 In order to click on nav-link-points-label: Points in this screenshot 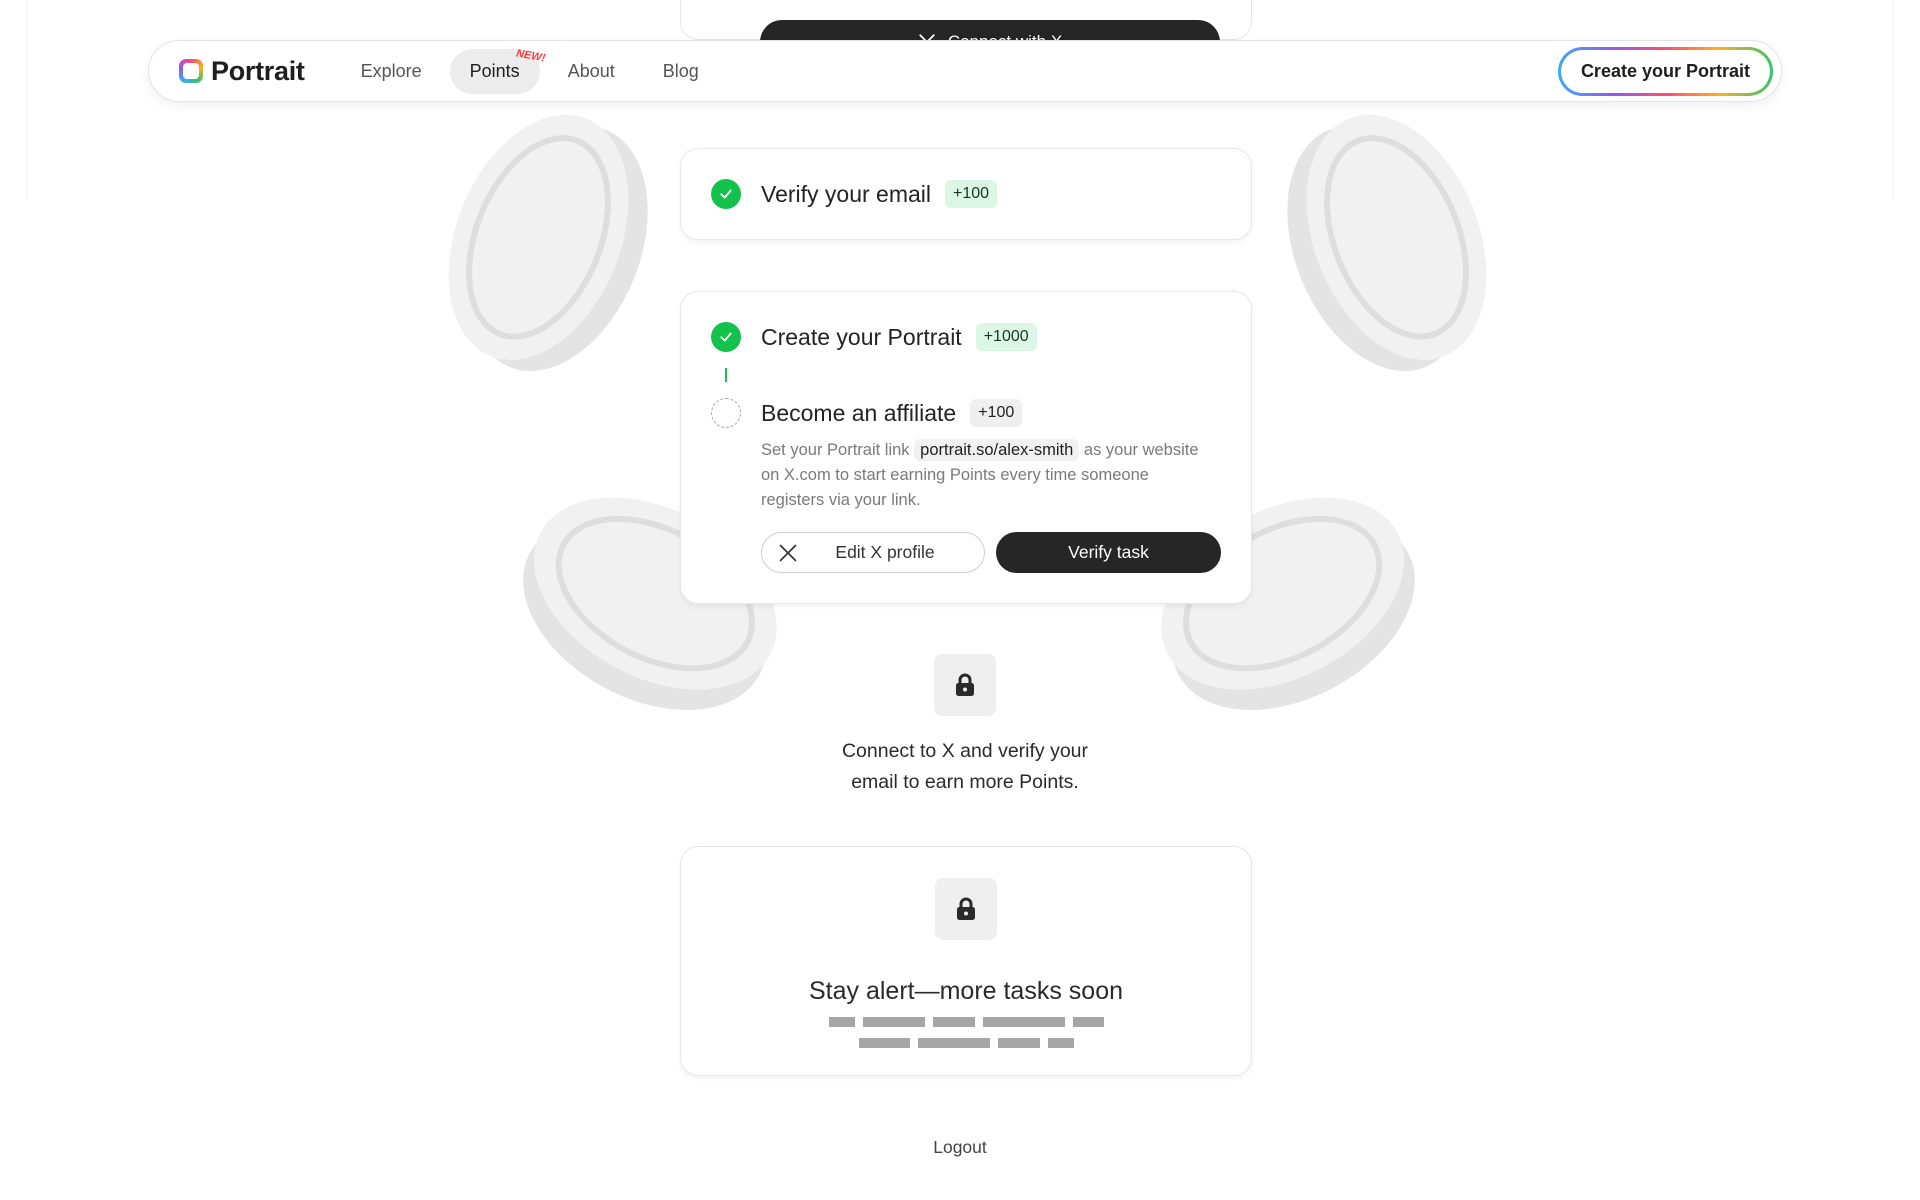, I will do `click(494, 70)`.